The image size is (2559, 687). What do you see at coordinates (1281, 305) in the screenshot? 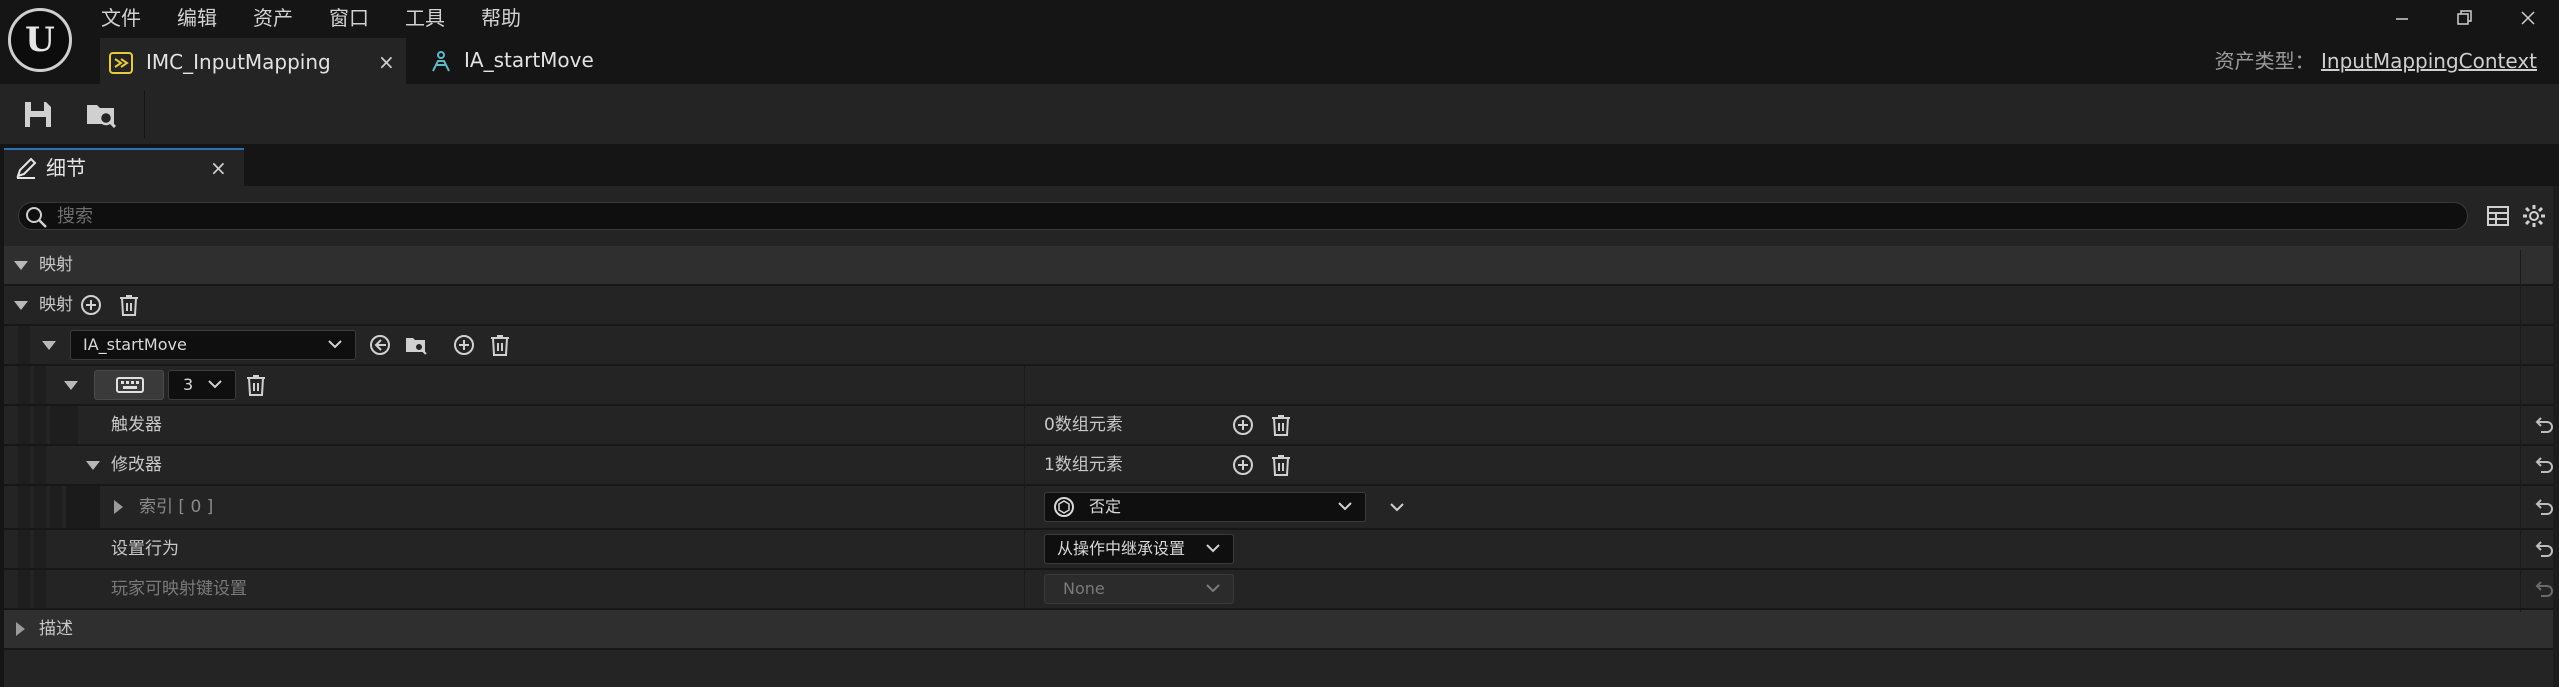
I see `mappings-property-row: 映射` at bounding box center [1281, 305].